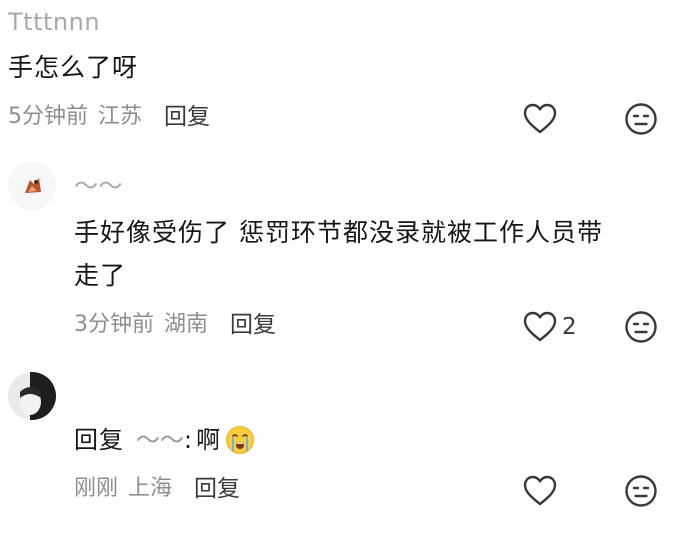 The image size is (690, 553). I want to click on comment-meta: 3分钟前 湖南 回复, so click(175, 325).